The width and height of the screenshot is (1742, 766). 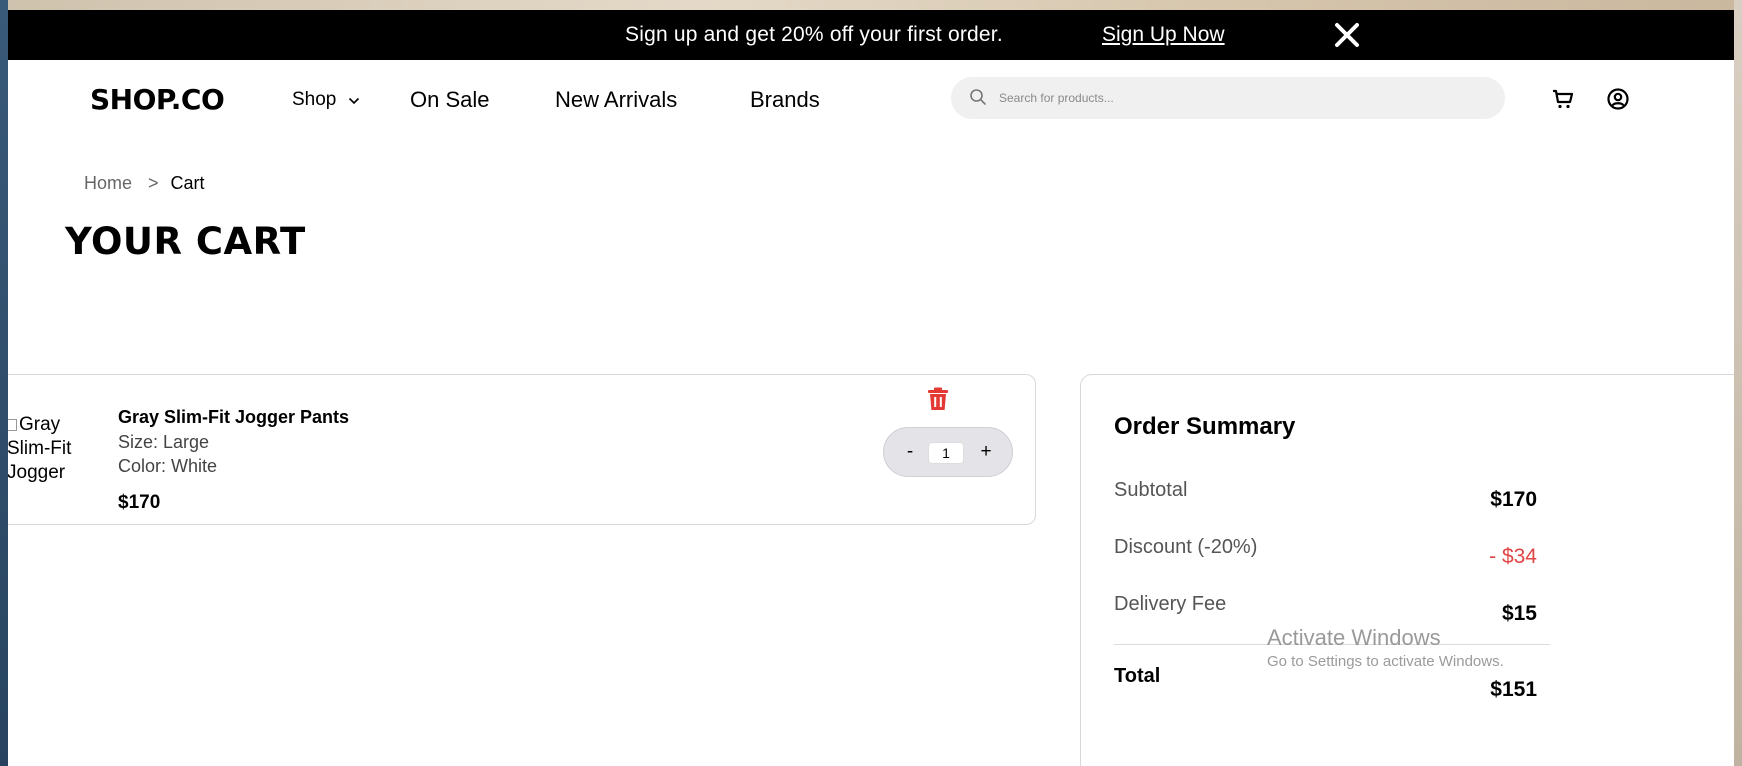 What do you see at coordinates (1513, 556) in the screenshot?
I see `discount-value: - $34` at bounding box center [1513, 556].